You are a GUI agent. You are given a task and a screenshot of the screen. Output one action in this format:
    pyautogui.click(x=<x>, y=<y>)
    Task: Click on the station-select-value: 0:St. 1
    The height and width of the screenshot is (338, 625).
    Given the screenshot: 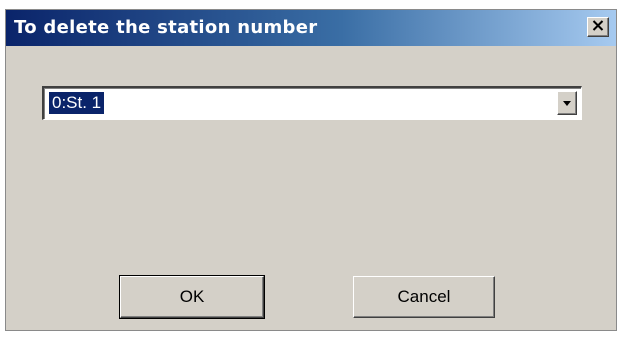 What is the action you would take?
    pyautogui.click(x=76, y=103)
    